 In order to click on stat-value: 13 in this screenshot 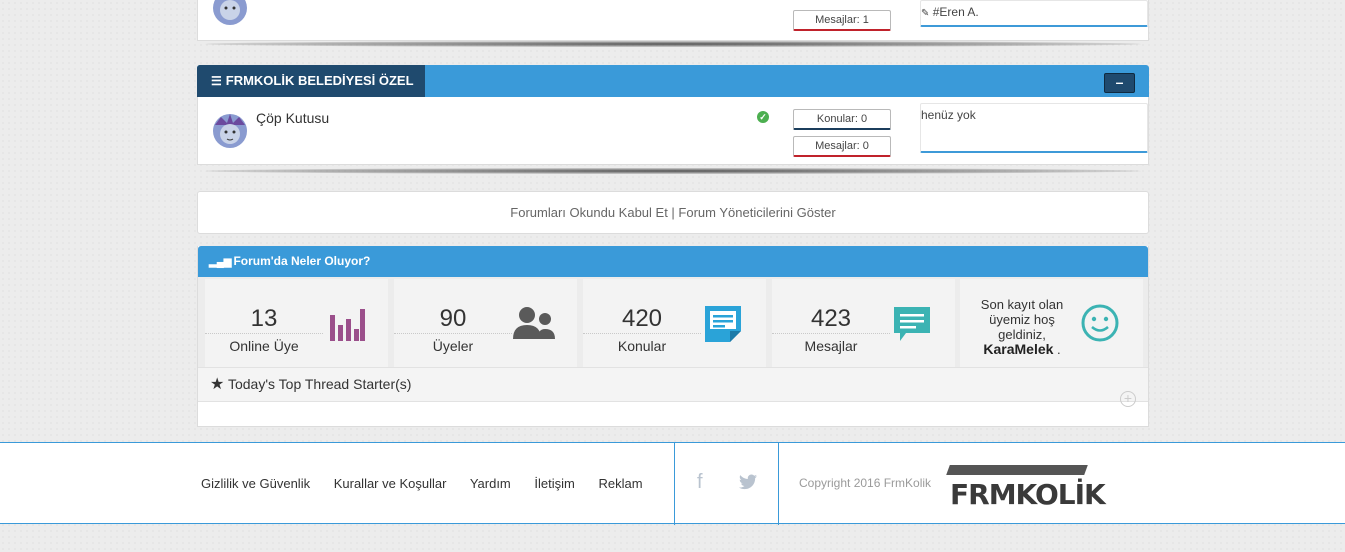, I will do `click(264, 318)`.